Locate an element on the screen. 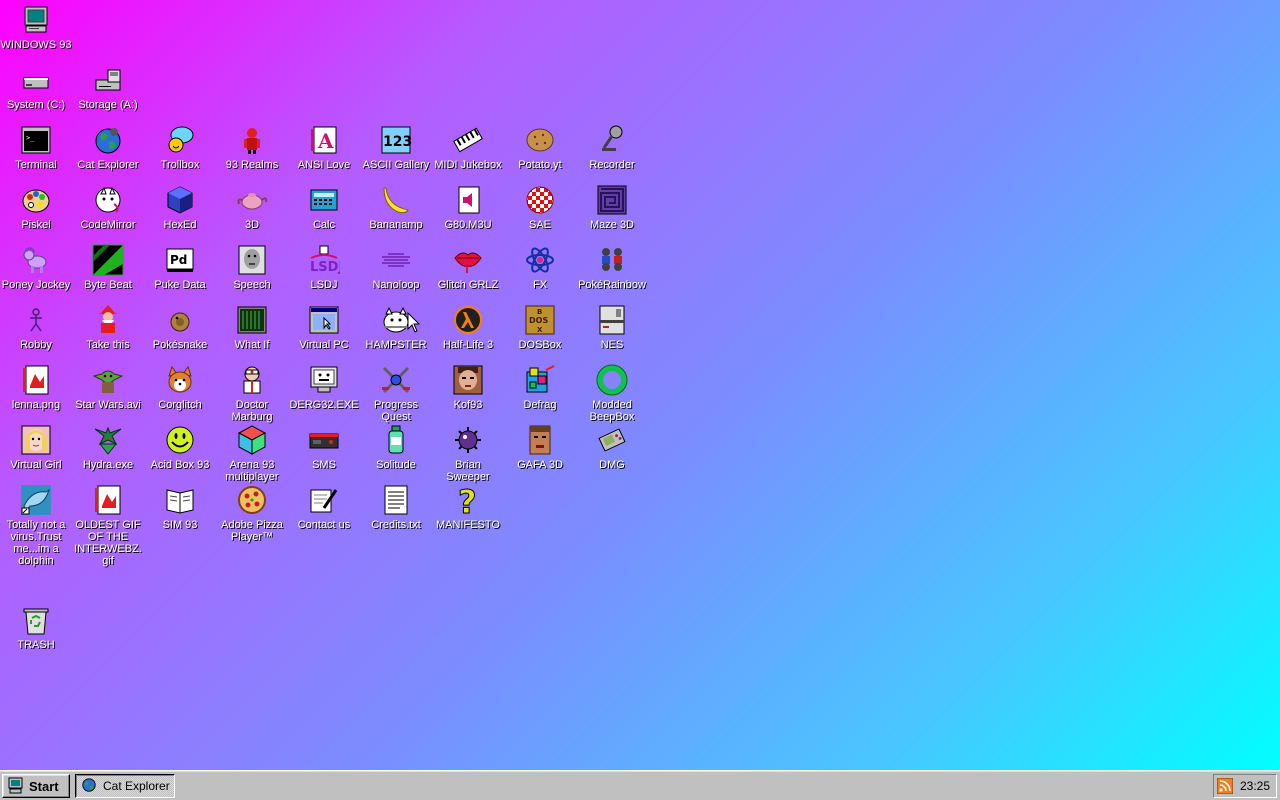 The width and height of the screenshot is (1280, 800). desktop-icon-label: LSDJ is located at coordinates (324, 285).